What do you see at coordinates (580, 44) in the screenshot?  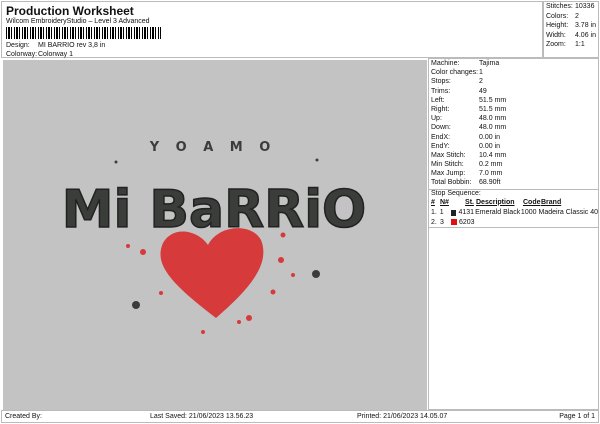 I see `stat-value: 1:1` at bounding box center [580, 44].